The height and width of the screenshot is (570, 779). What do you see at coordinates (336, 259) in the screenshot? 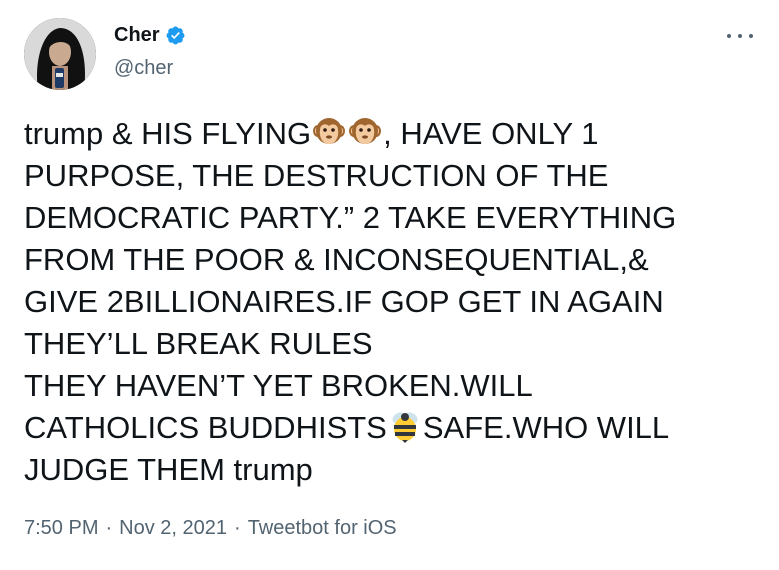
I see `tweet-text-segment: FROM THE POOR & INCONSEQUENTIAL,&` at bounding box center [336, 259].